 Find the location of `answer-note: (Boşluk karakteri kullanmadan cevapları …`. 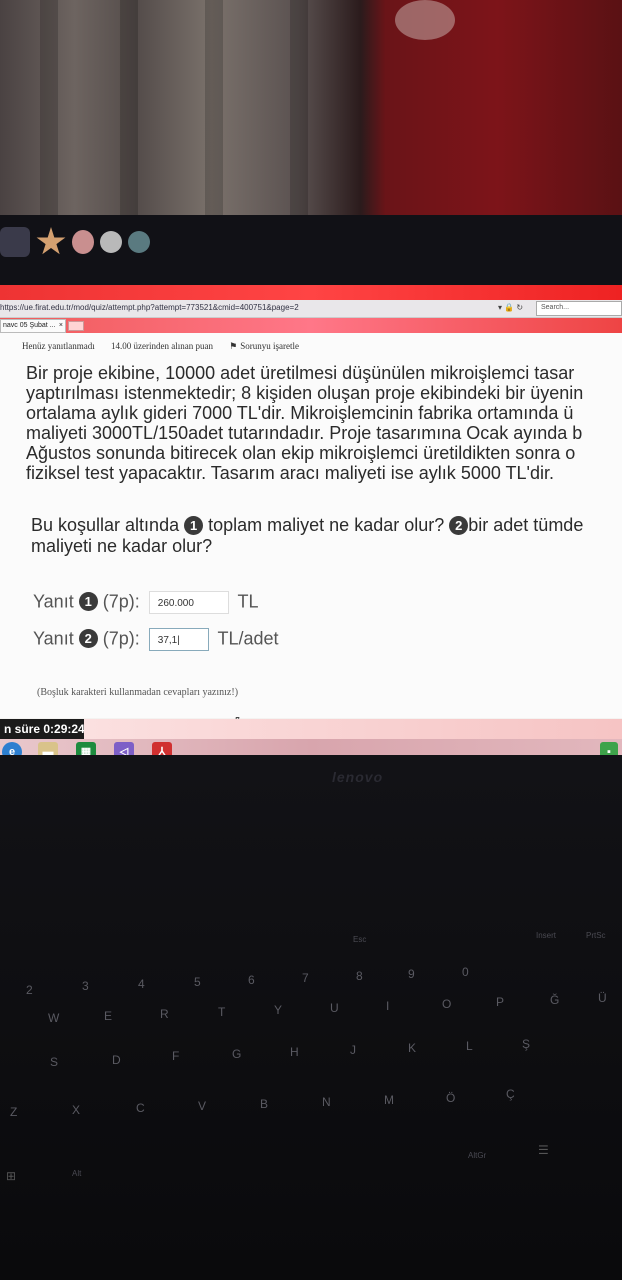

answer-note: (Boşluk karakteri kullanmadan cevapları … is located at coordinates (138, 692).